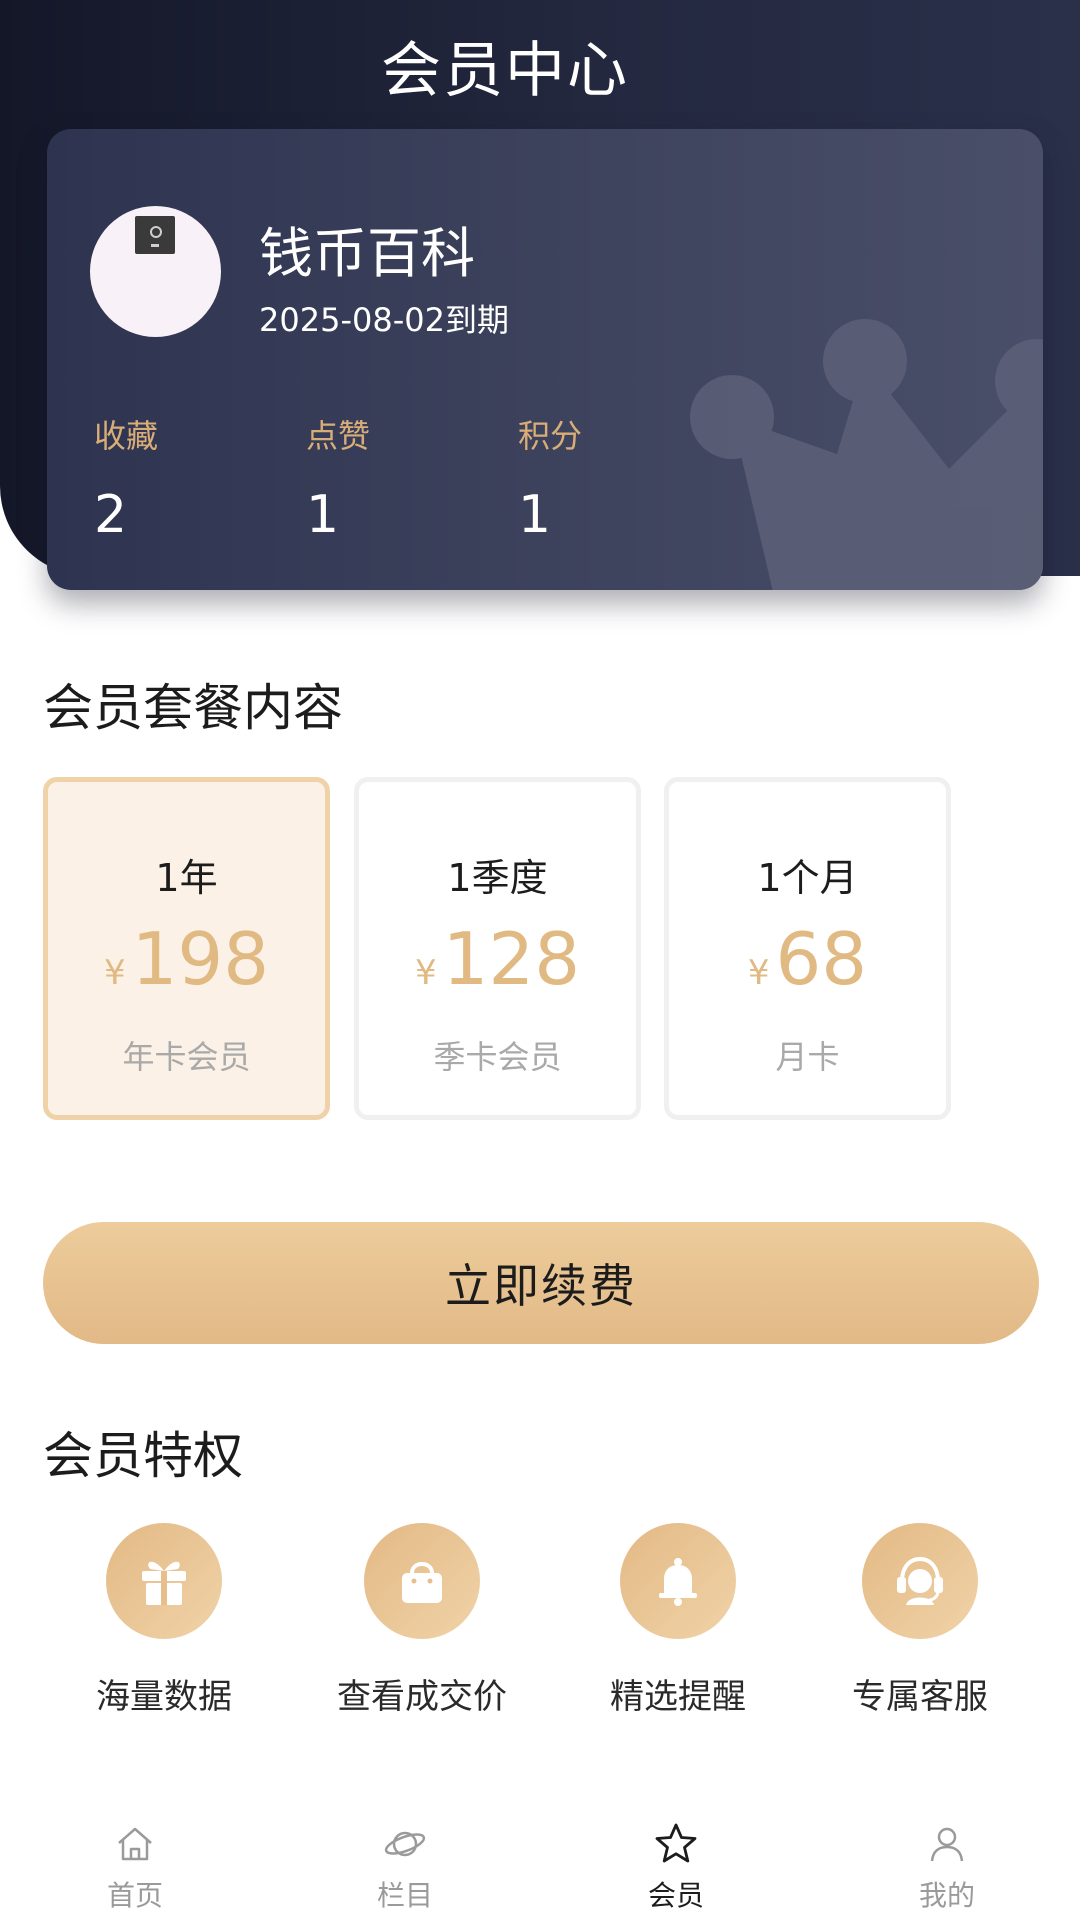 This screenshot has width=1080, height=1920. Describe the element at coordinates (367, 253) in the screenshot. I see `member-name: 钱币百科` at that location.